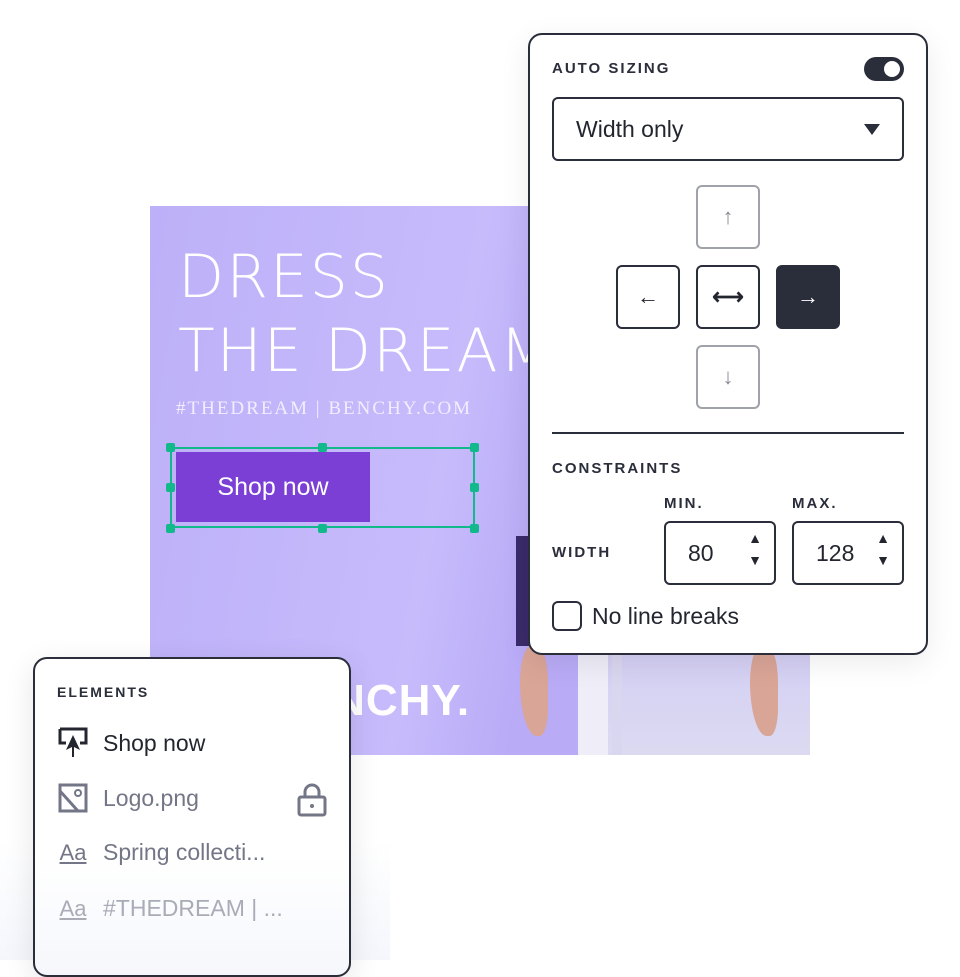 The width and height of the screenshot is (960, 977). Describe the element at coordinates (73, 743) in the screenshot. I see `button-cursor-icon` at that location.